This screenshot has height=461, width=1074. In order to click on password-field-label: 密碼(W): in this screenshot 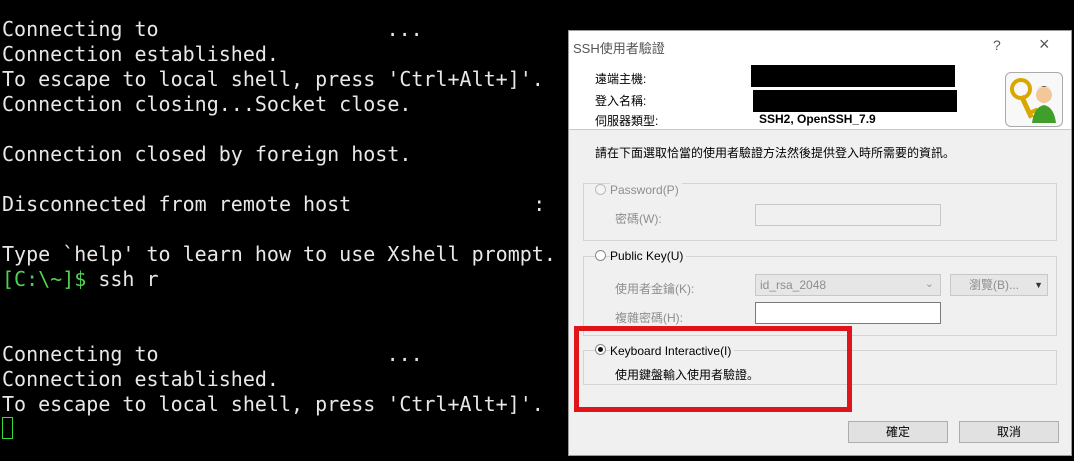, I will do `click(638, 219)`.